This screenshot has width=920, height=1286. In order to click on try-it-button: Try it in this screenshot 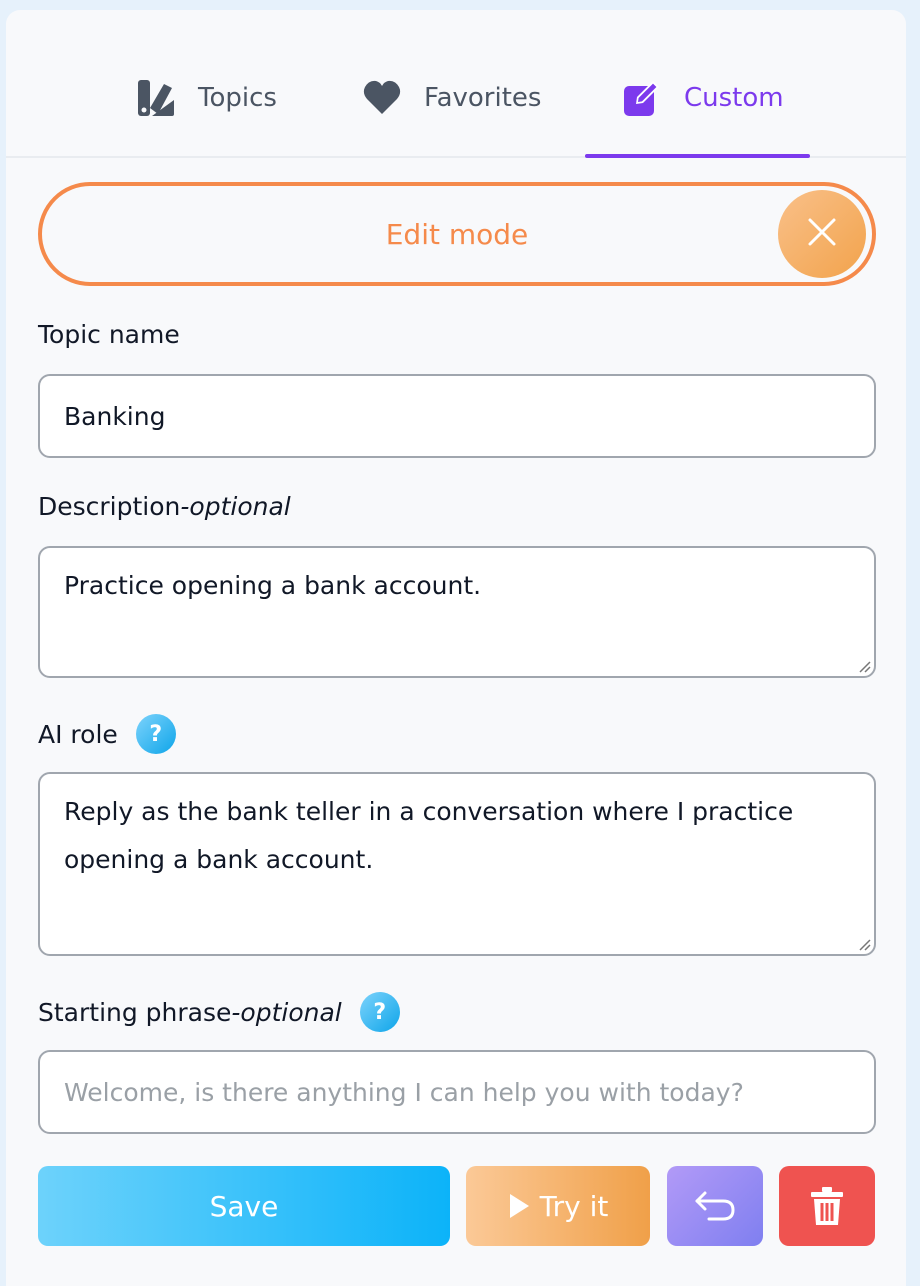, I will do `click(558, 1206)`.